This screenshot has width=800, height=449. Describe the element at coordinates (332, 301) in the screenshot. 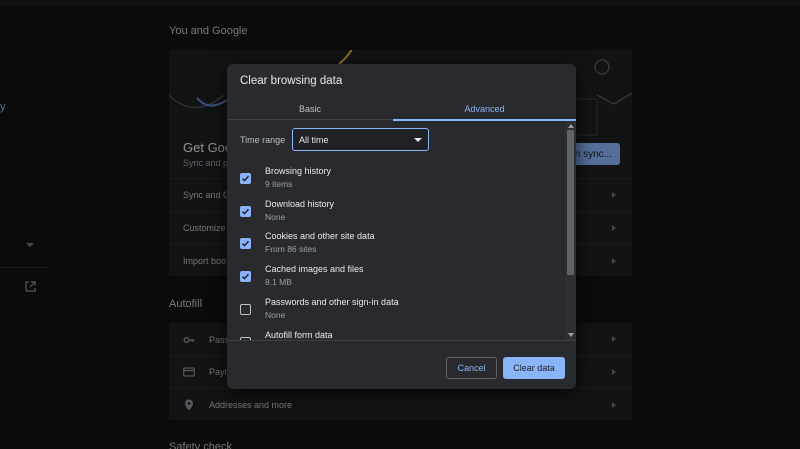

I see `data-type-title: Passwords and other sign-in data` at that location.